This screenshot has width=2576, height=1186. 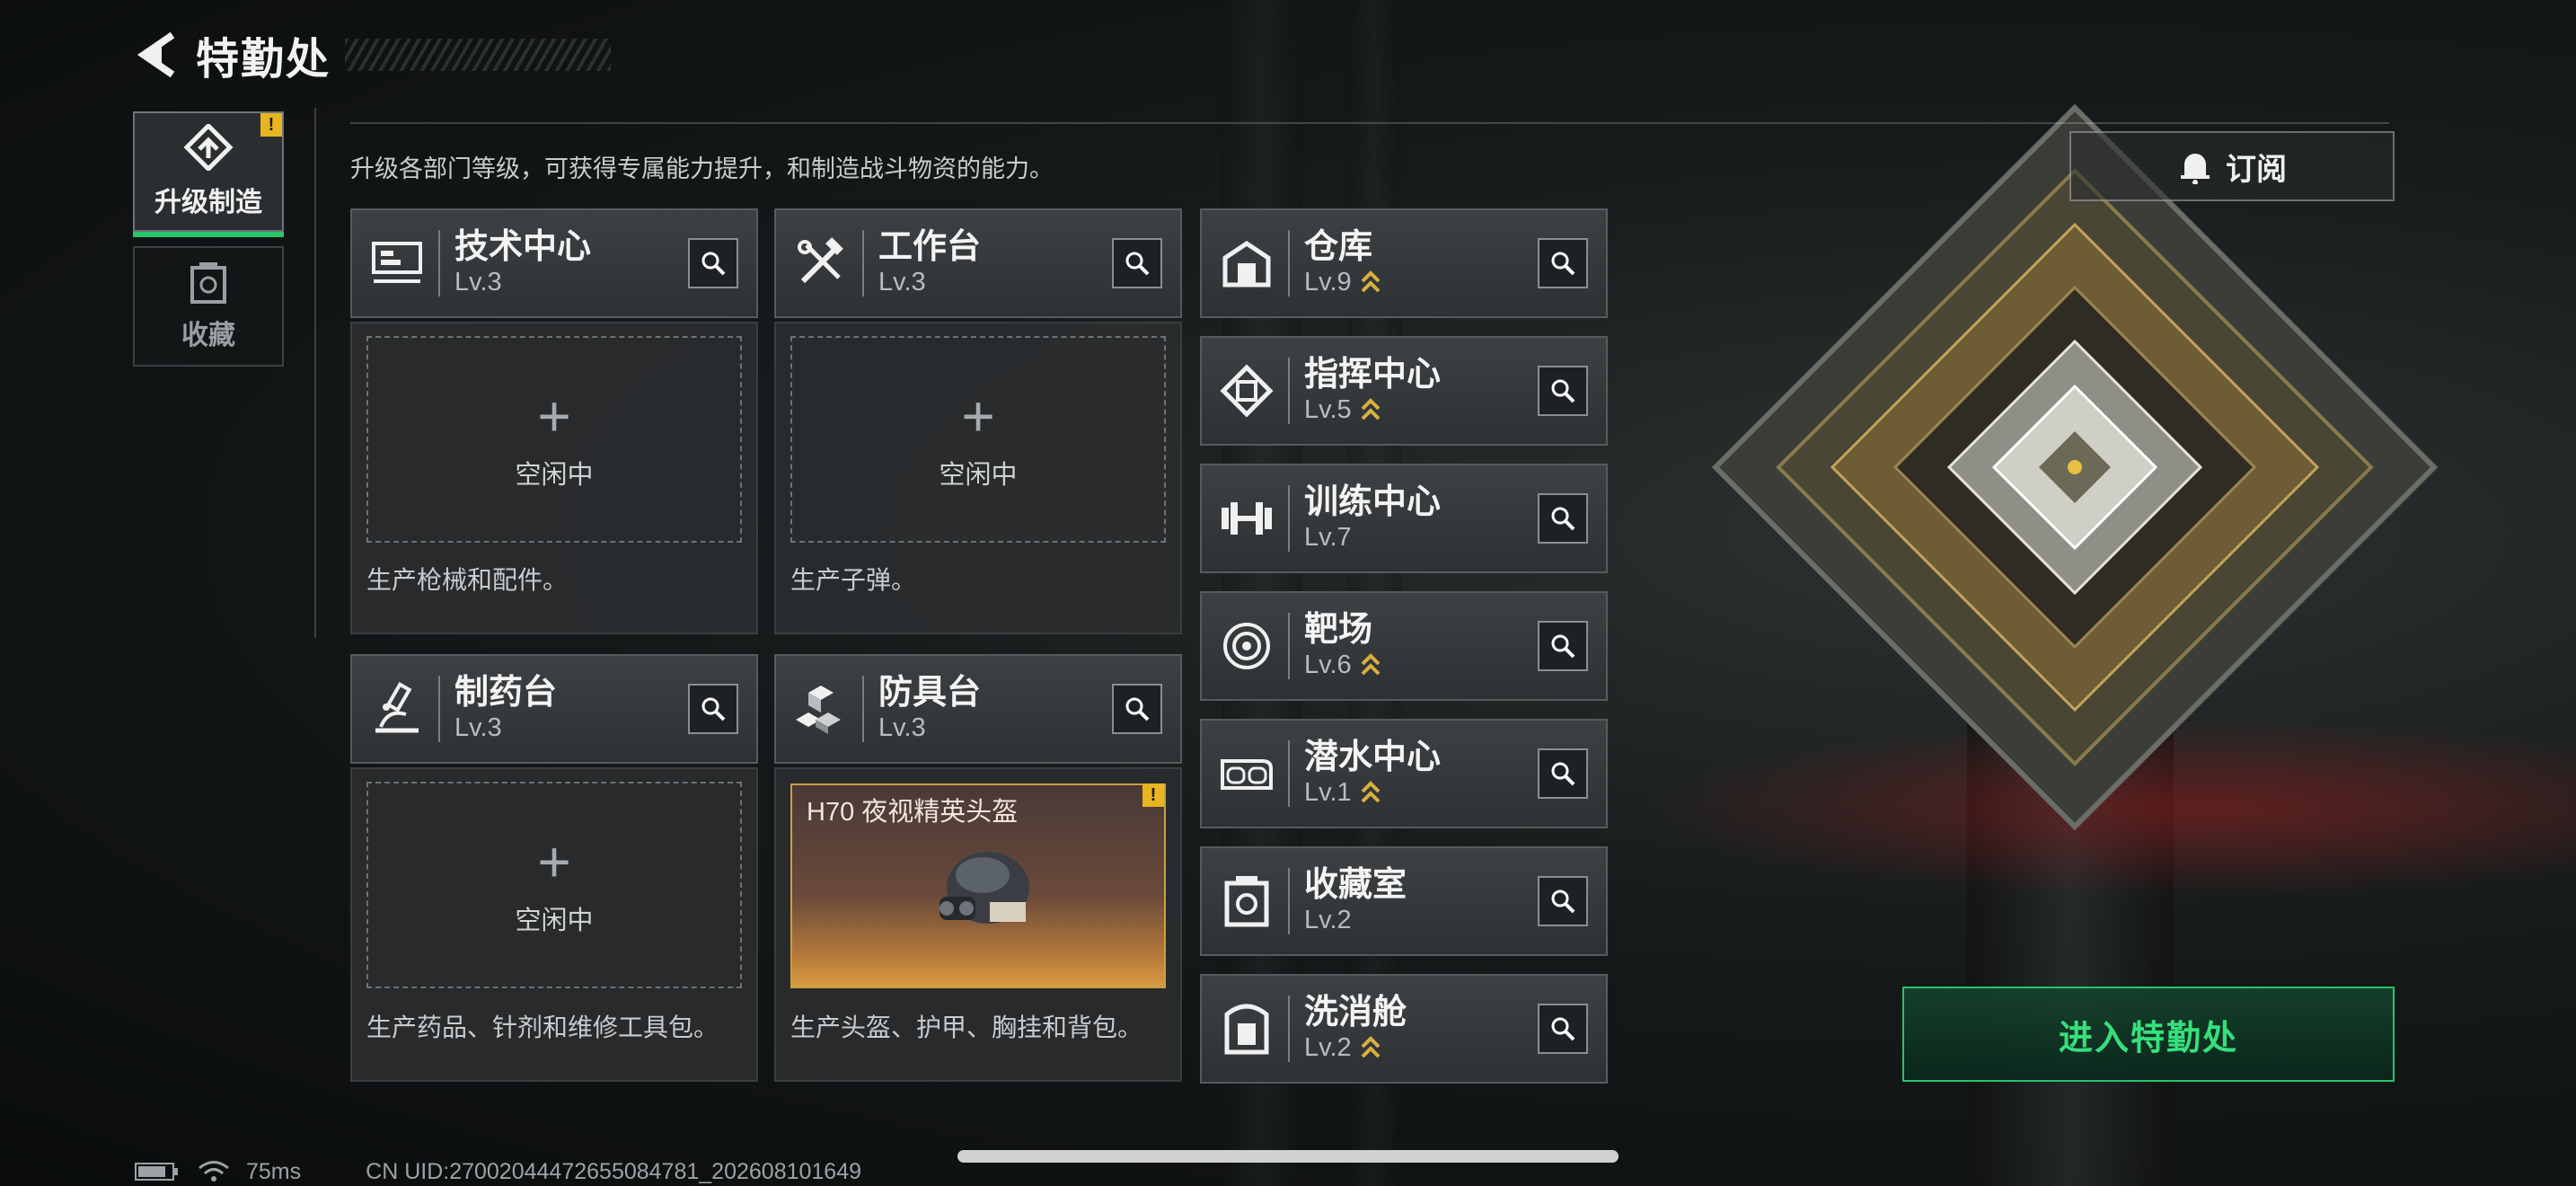 I want to click on facility-card-command-center: 指挥中心 Lv.5, so click(x=1404, y=391).